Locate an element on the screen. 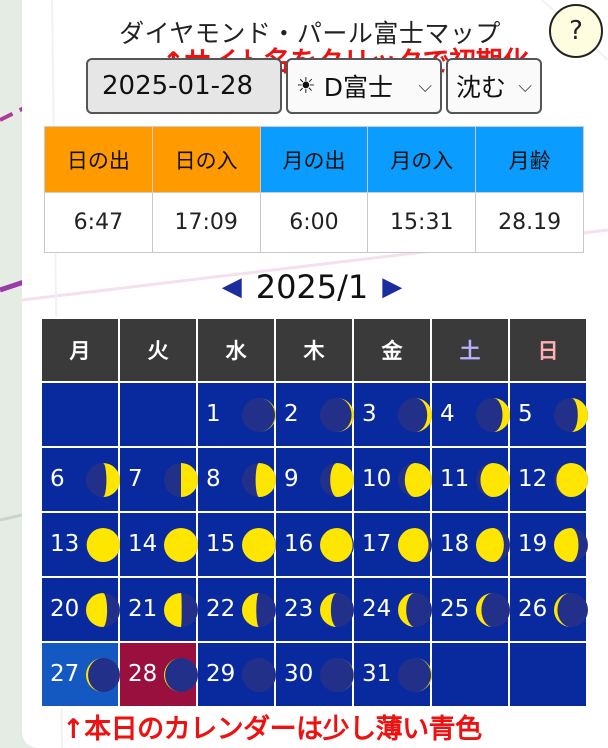  calendar-day-10: 10 is located at coordinates (392, 479).